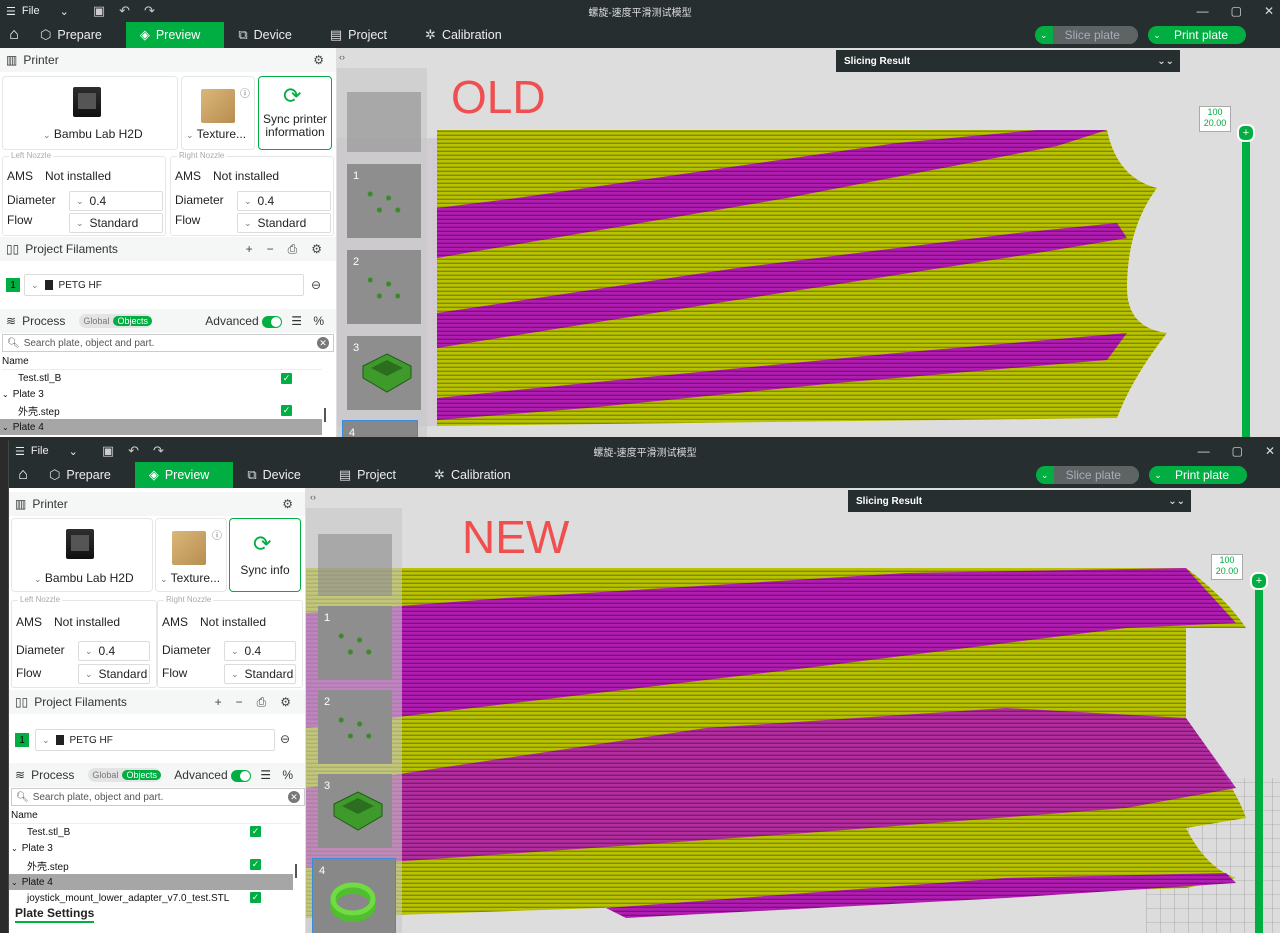  What do you see at coordinates (48, 865) in the screenshot?
I see `tree-row: 外壳.step` at bounding box center [48, 865].